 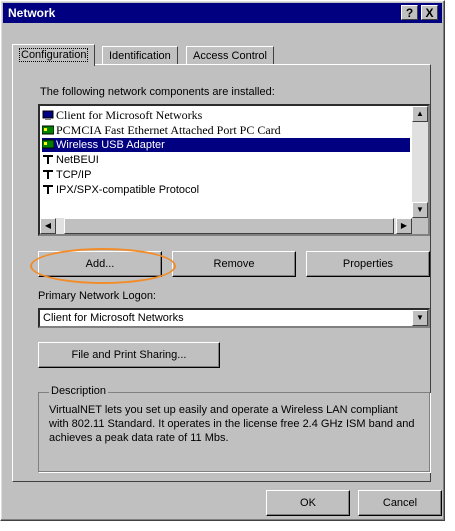 I want to click on cancel-button: Cancel, so click(x=400, y=503).